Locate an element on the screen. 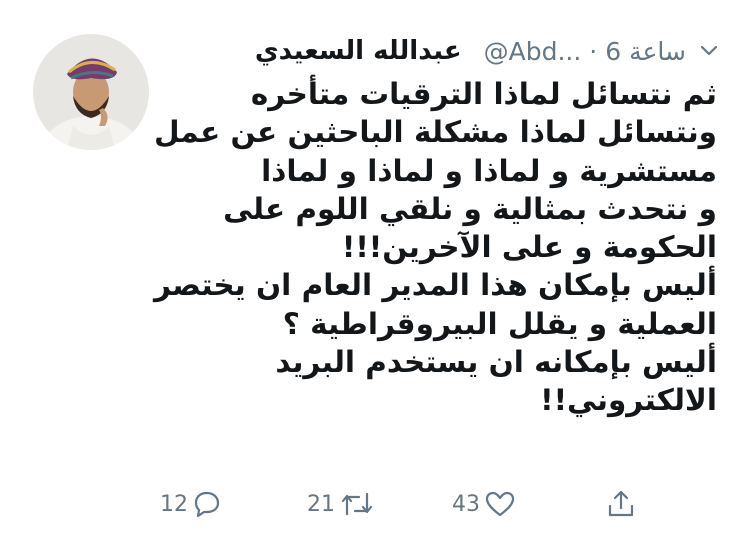  reply-icon is located at coordinates (207, 504).